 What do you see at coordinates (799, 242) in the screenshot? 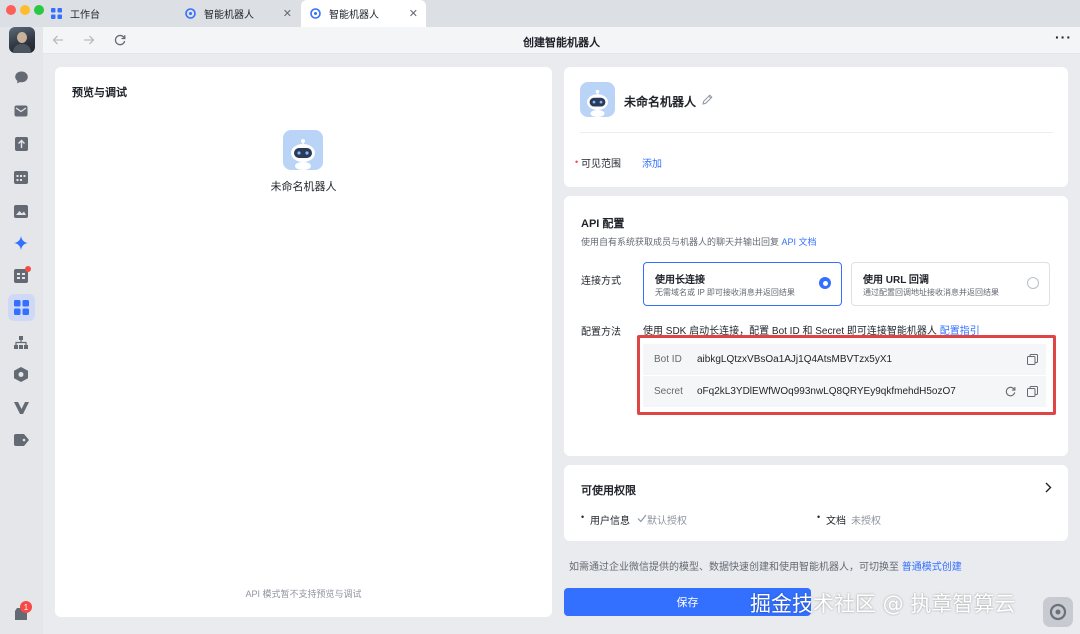
I see `api-doc-link: API 文档` at bounding box center [799, 242].